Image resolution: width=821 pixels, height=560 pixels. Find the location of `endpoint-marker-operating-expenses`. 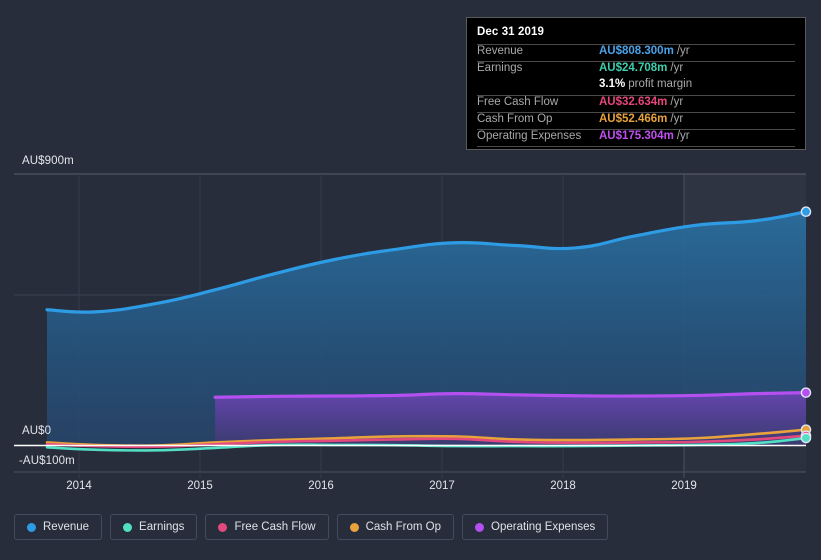

endpoint-marker-operating-expenses is located at coordinates (806, 392).